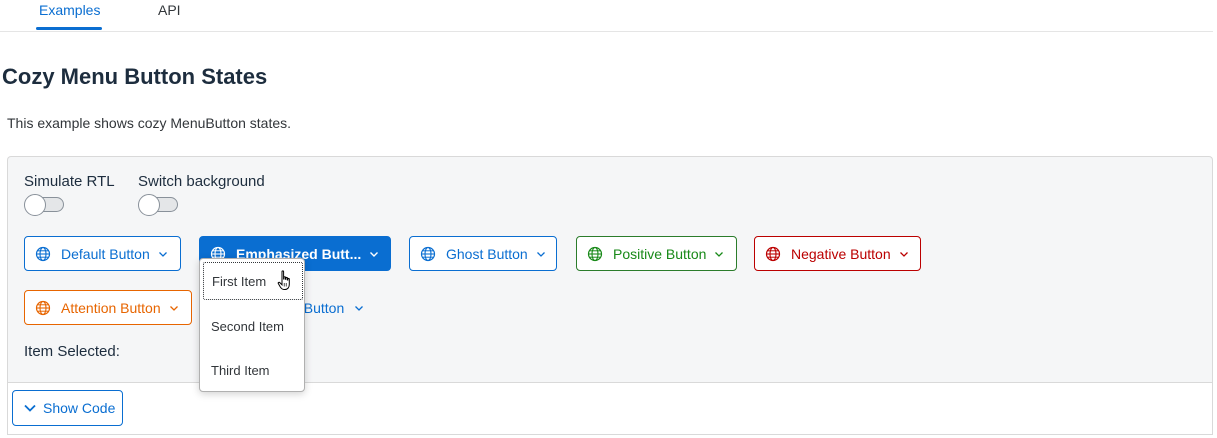  Describe the element at coordinates (105, 253) in the screenshot. I see `default-button-label: Default Button` at that location.